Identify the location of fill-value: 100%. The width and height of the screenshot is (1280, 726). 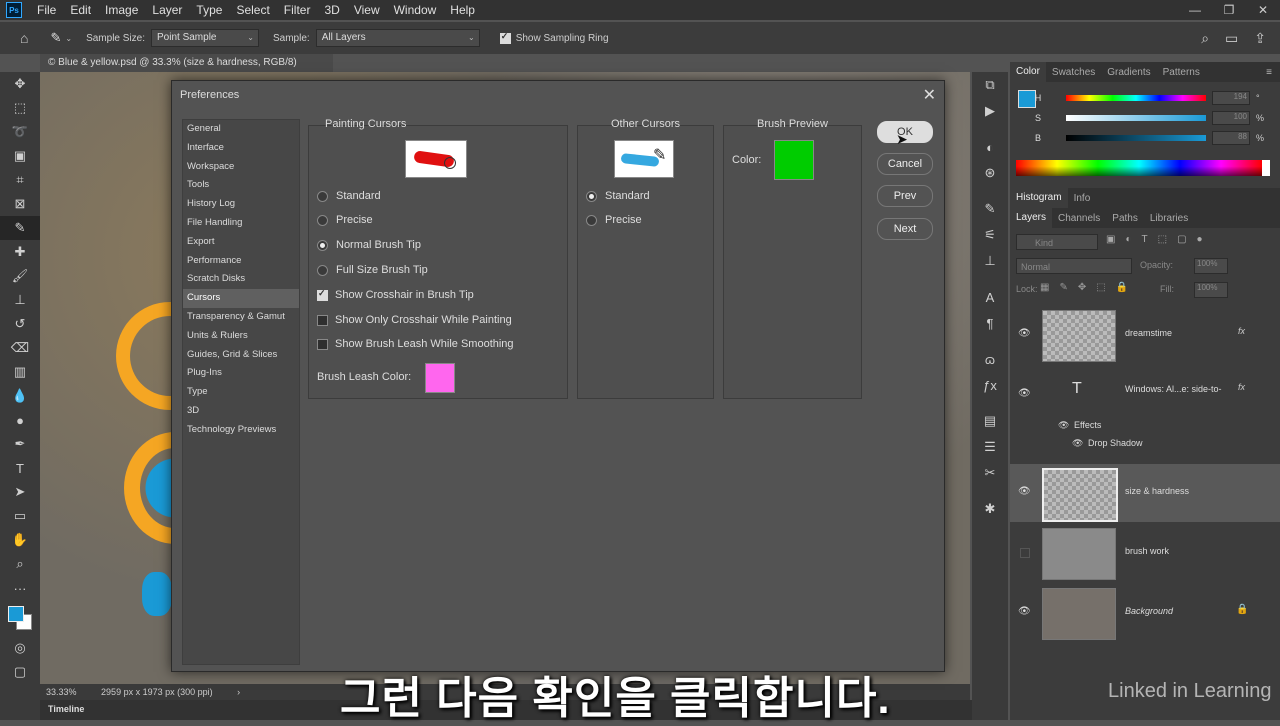
(1211, 290).